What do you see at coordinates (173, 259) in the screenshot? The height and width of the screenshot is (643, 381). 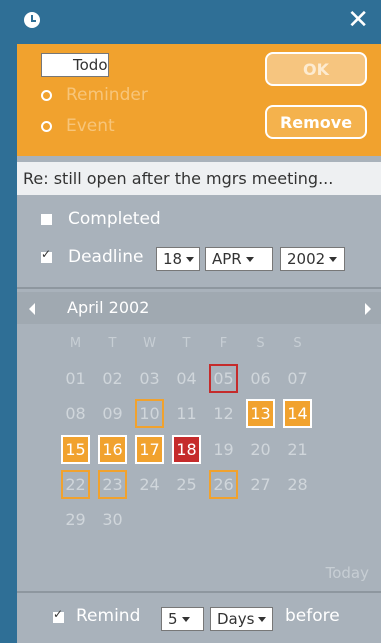 I see `deadline-day-value: 18` at bounding box center [173, 259].